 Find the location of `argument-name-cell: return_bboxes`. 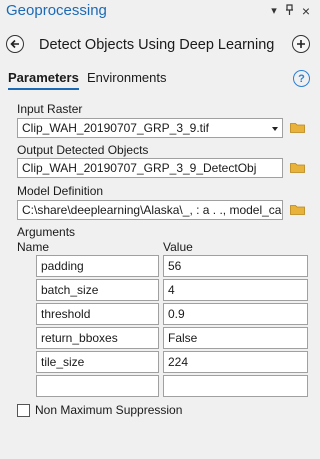

argument-name-cell: return_bboxes is located at coordinates (97, 338).